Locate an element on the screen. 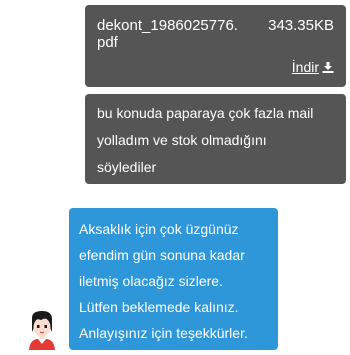  message-line: Aksaklık için çok üzgünüz is located at coordinates (159, 229).